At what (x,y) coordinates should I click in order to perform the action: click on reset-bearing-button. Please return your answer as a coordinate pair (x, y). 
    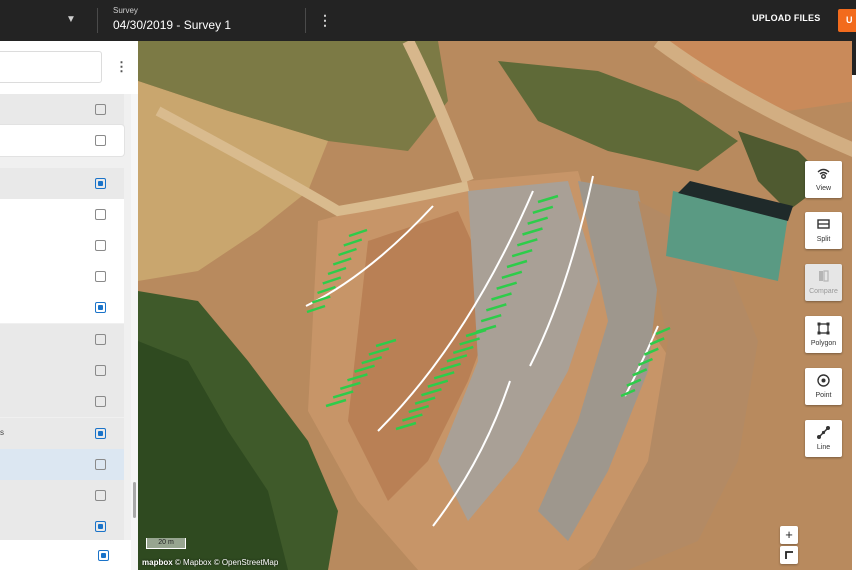
    Looking at the image, I should click on (789, 555).